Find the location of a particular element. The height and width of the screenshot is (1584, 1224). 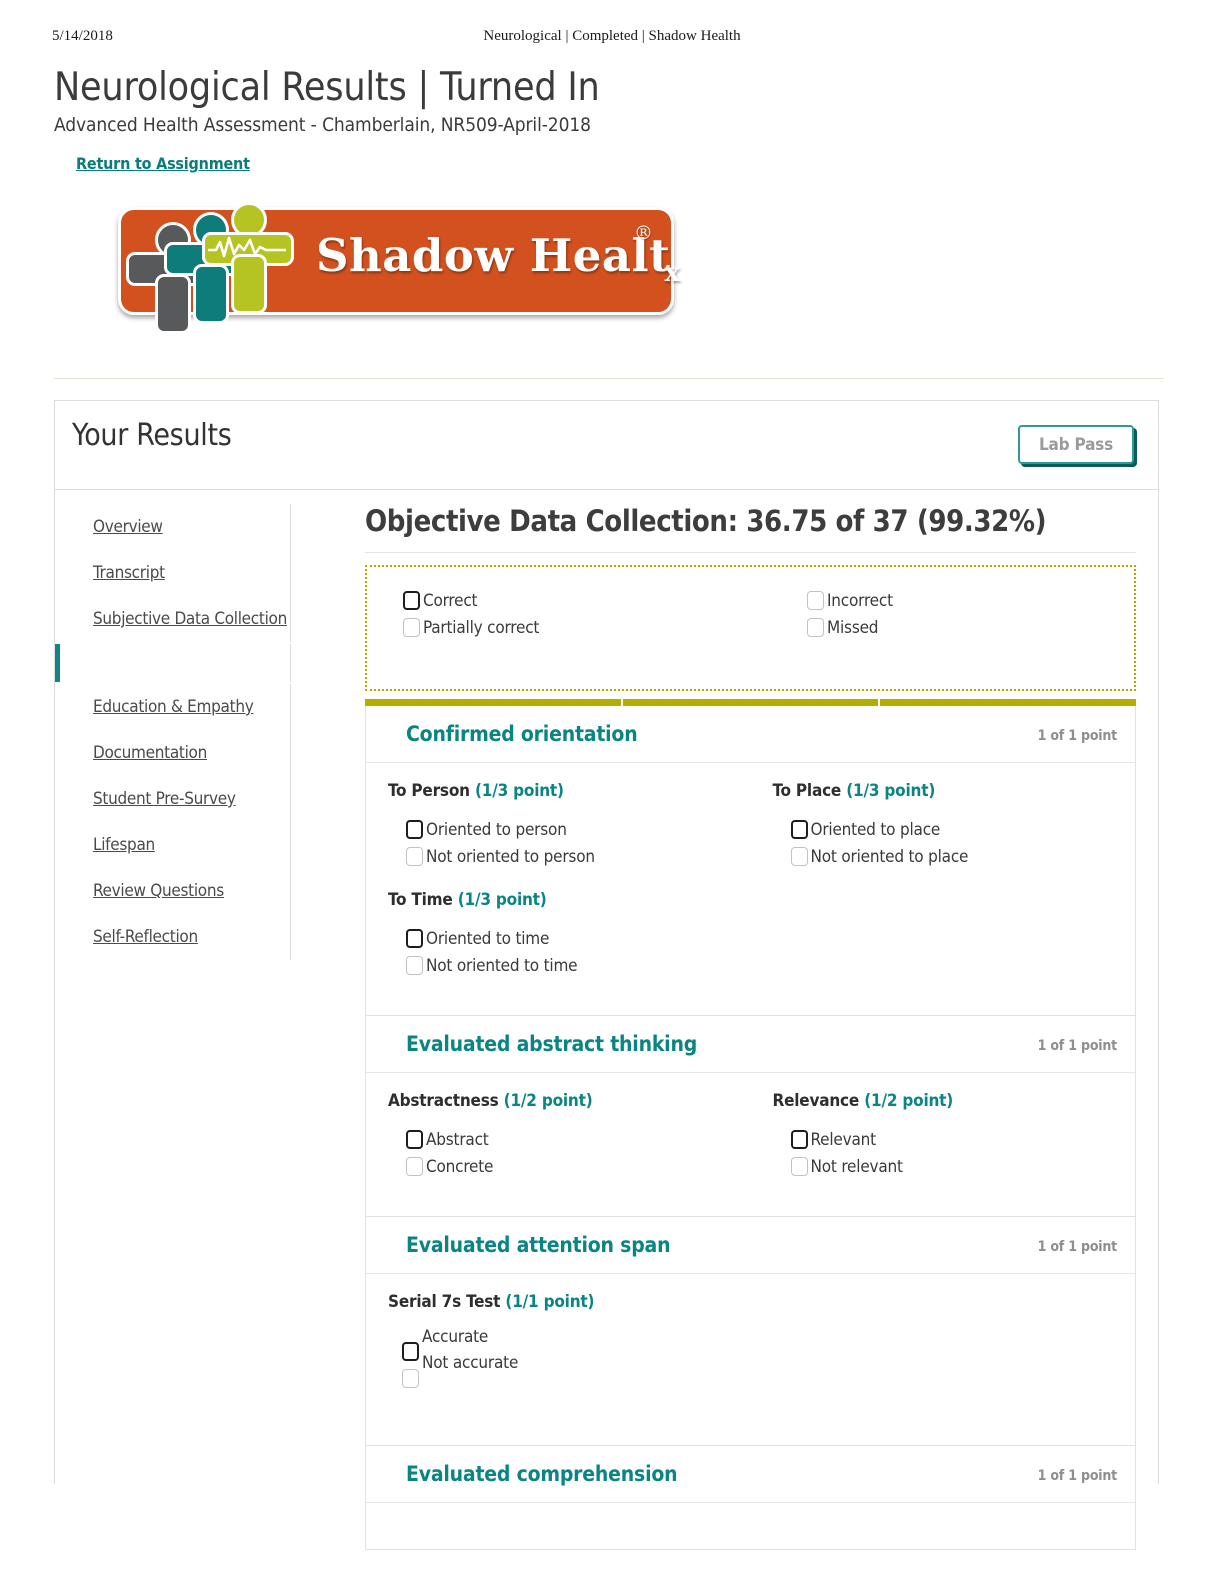

legend-label-partially-correct: Partially correct is located at coordinates (481, 627).